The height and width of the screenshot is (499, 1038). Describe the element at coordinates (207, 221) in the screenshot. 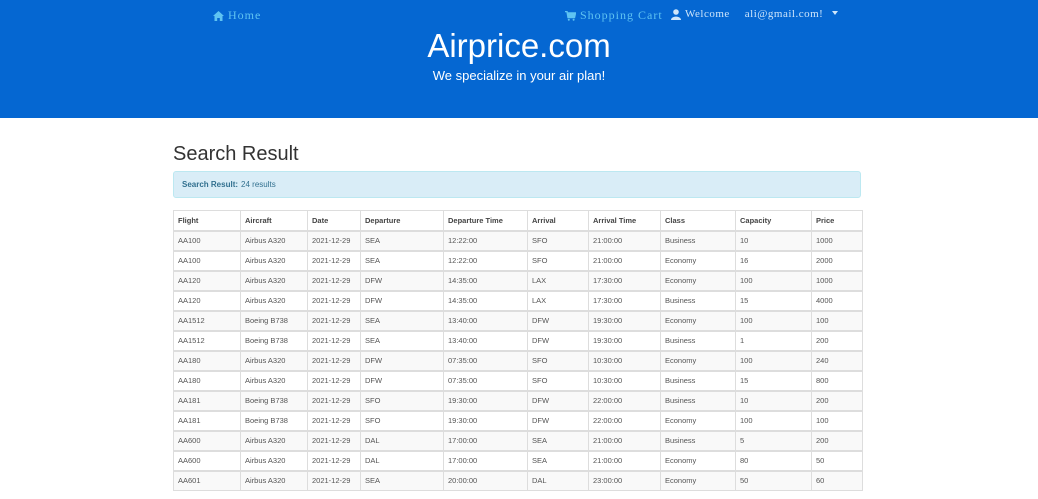

I see `column-header: Flight` at that location.